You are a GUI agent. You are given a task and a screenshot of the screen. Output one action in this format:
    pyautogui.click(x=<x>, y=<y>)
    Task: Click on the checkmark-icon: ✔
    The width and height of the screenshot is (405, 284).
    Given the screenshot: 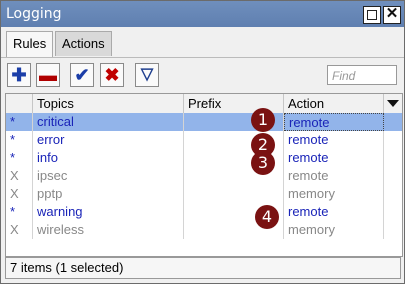 What is the action you would take?
    pyautogui.click(x=82, y=75)
    